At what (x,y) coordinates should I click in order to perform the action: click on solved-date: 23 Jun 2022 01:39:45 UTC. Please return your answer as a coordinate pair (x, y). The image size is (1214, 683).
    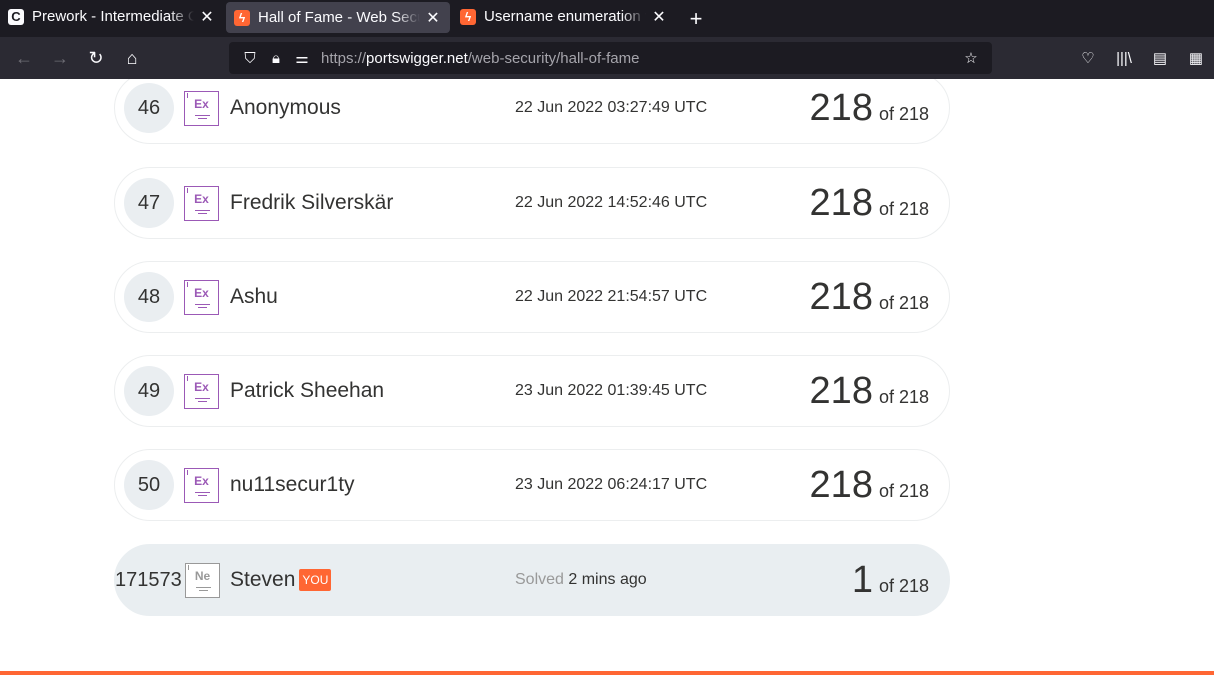
    Looking at the image, I should click on (611, 390).